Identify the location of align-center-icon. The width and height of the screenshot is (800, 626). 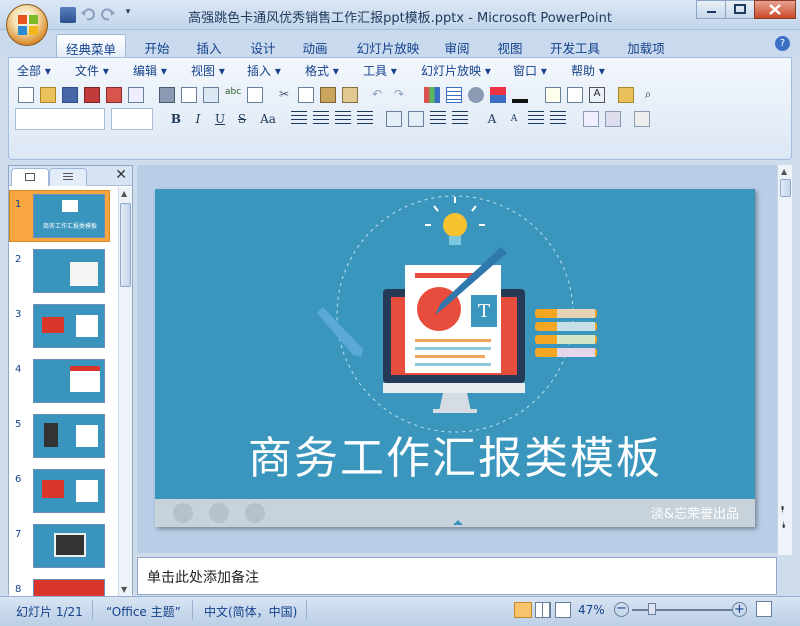
(321, 119).